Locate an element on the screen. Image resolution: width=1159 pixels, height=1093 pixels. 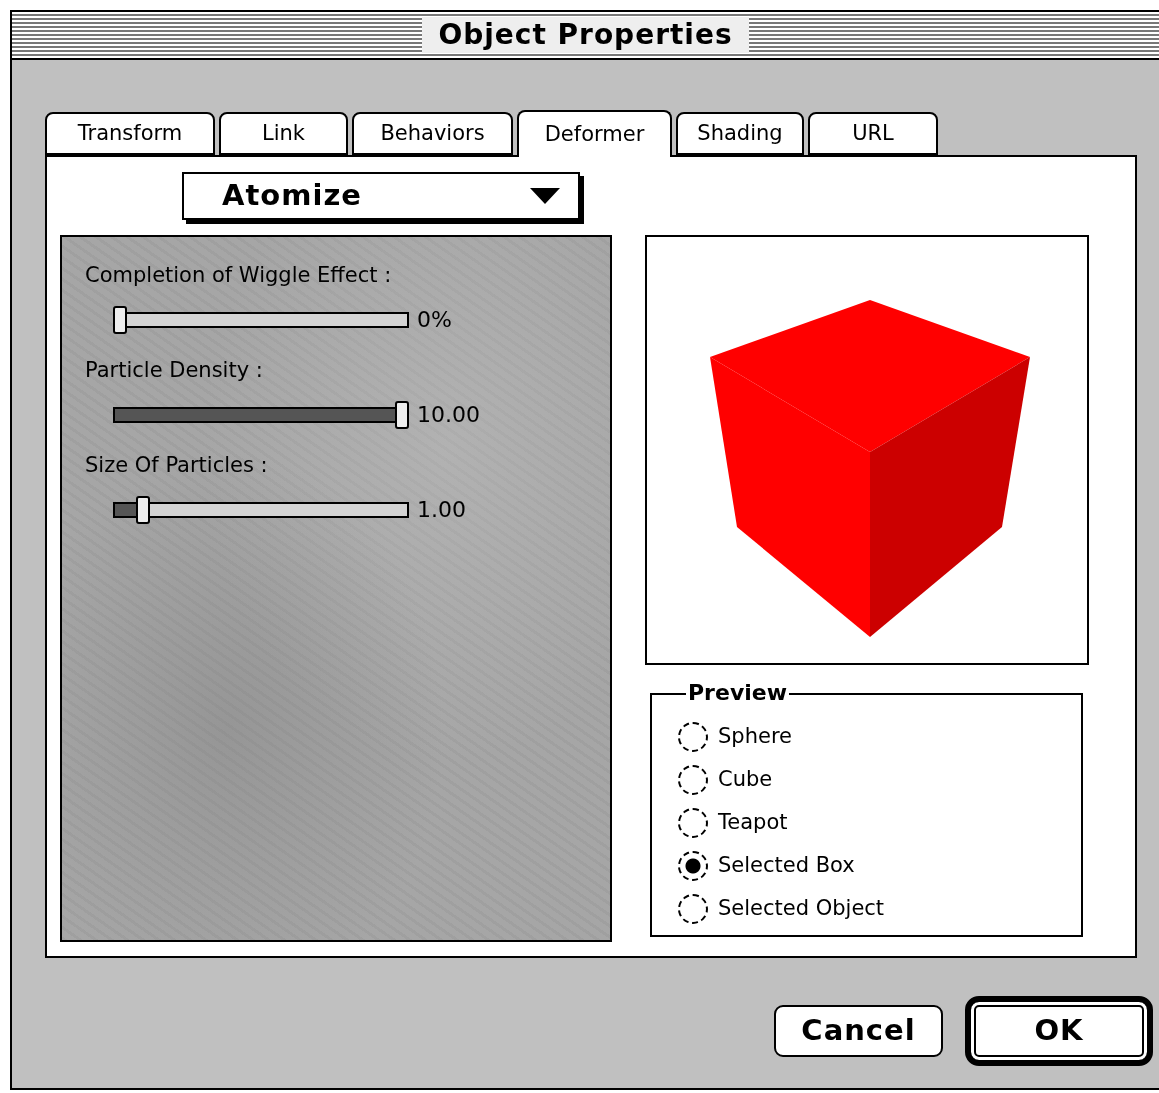
radio-label: Cube is located at coordinates (745, 779).